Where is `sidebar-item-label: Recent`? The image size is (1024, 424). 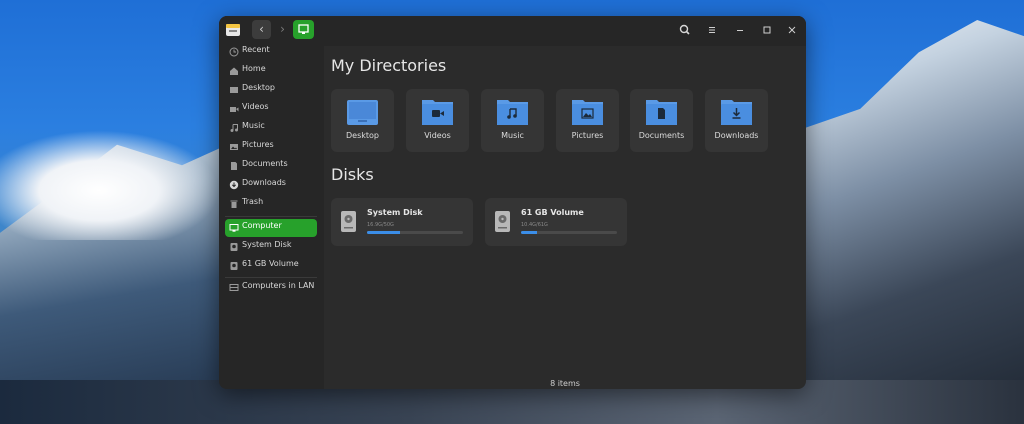
sidebar-item-label: Recent is located at coordinates (256, 49).